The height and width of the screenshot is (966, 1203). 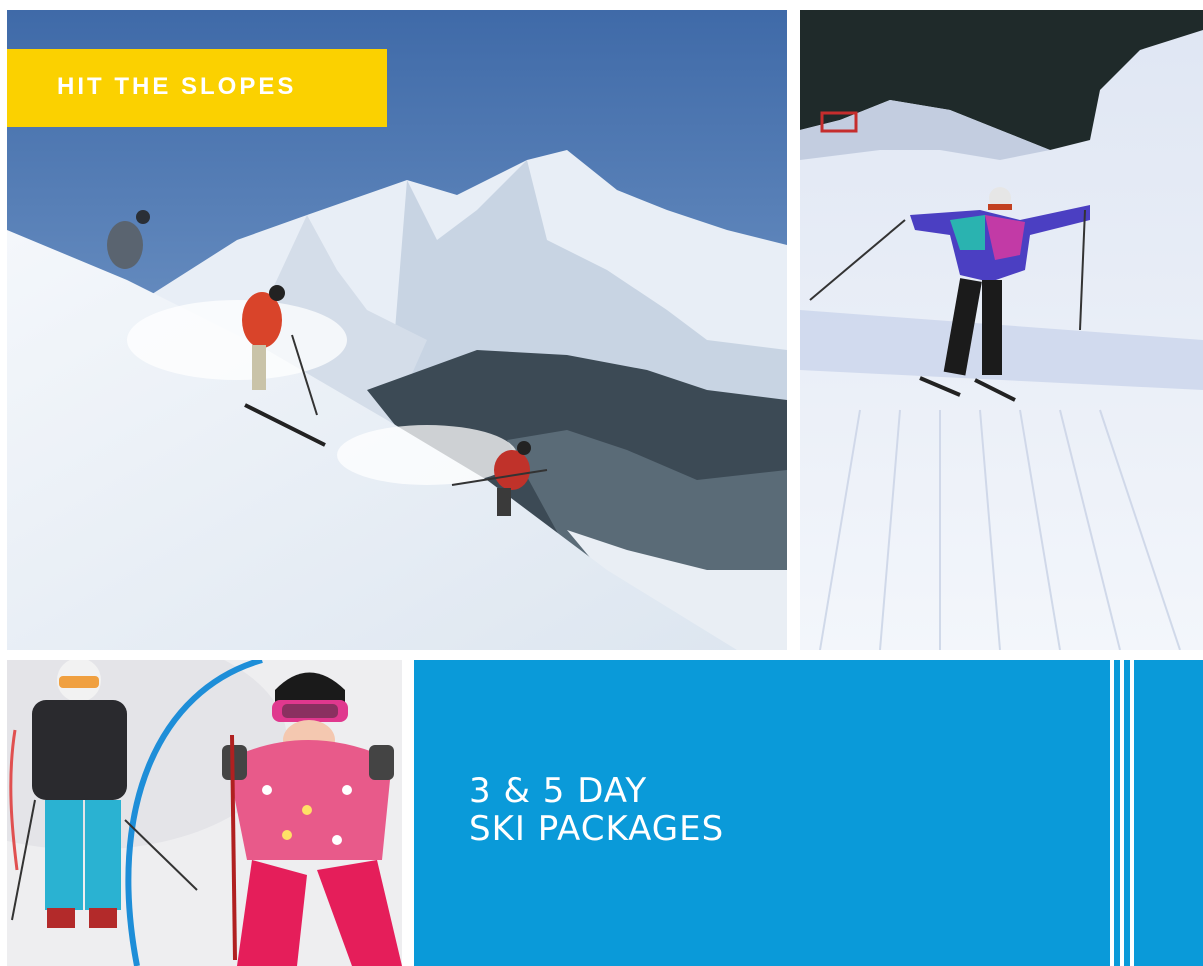 I want to click on kids-skiing-photo, so click(x=204, y=813).